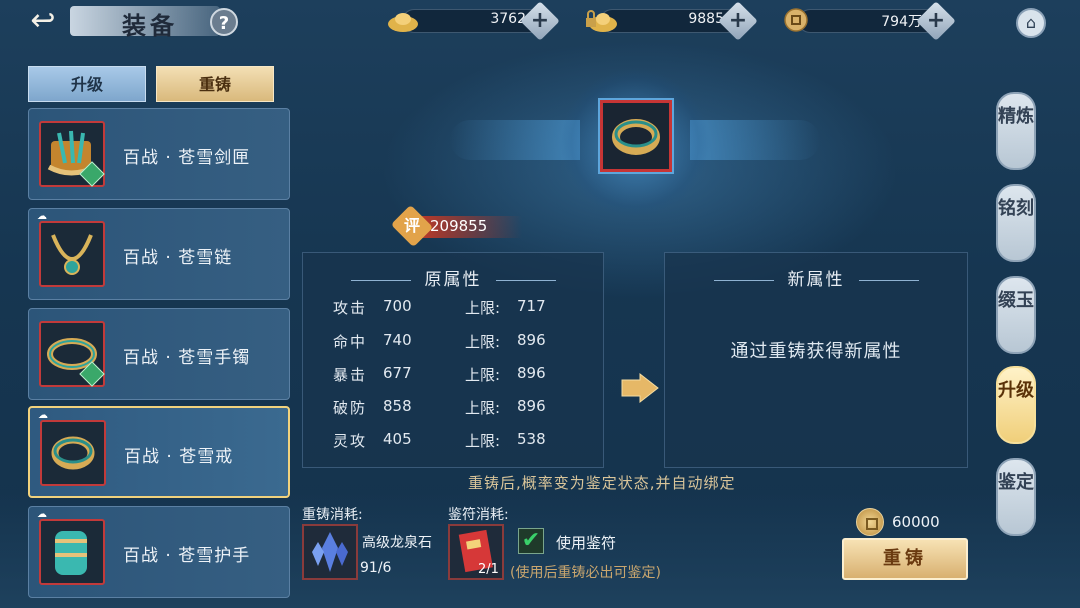 The image size is (1080, 608). What do you see at coordinates (1016, 390) in the screenshot?
I see `nav-label: 升级` at bounding box center [1016, 390].